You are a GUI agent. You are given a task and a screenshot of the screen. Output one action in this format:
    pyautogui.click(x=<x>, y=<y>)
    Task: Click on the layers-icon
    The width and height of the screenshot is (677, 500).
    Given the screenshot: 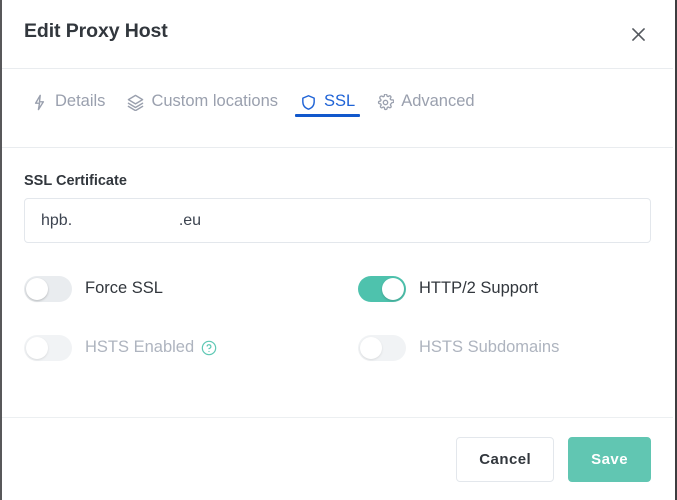 What is the action you would take?
    pyautogui.click(x=135, y=102)
    